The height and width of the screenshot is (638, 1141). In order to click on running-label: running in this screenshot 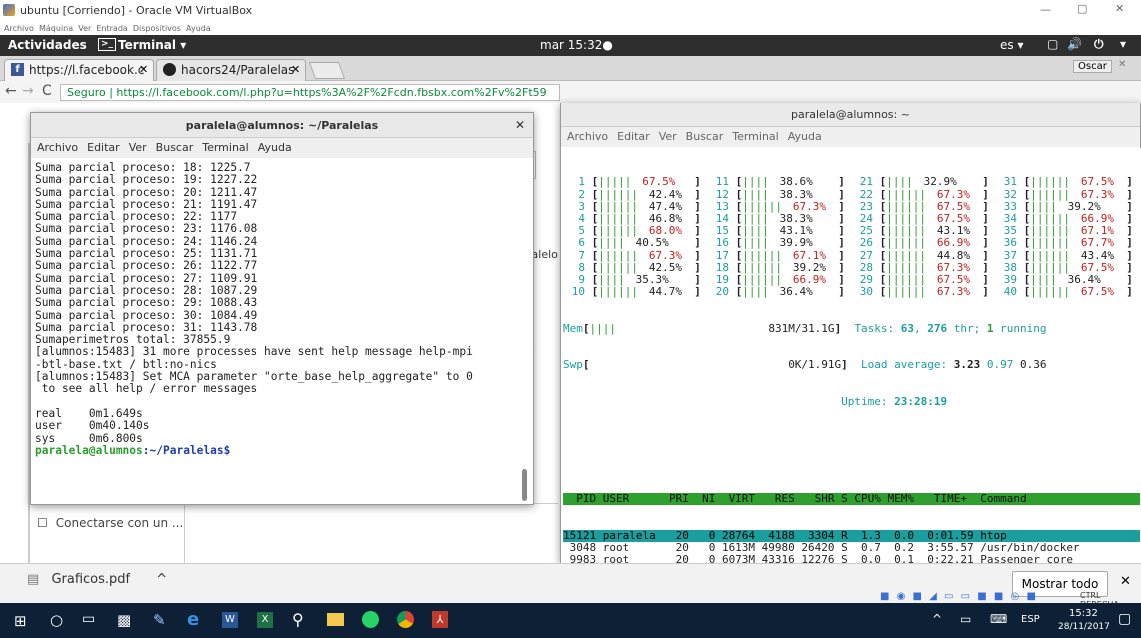, I will do `click(1020, 328)`.